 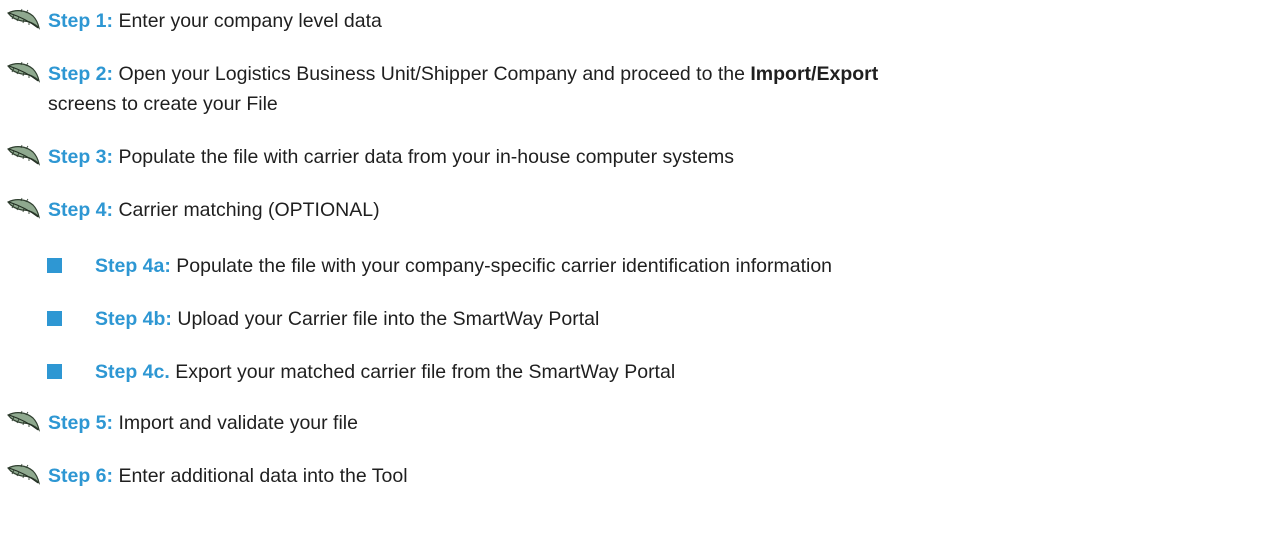 I want to click on step-1-text-line: Step 1: Enter your company level data, so click(x=648, y=21).